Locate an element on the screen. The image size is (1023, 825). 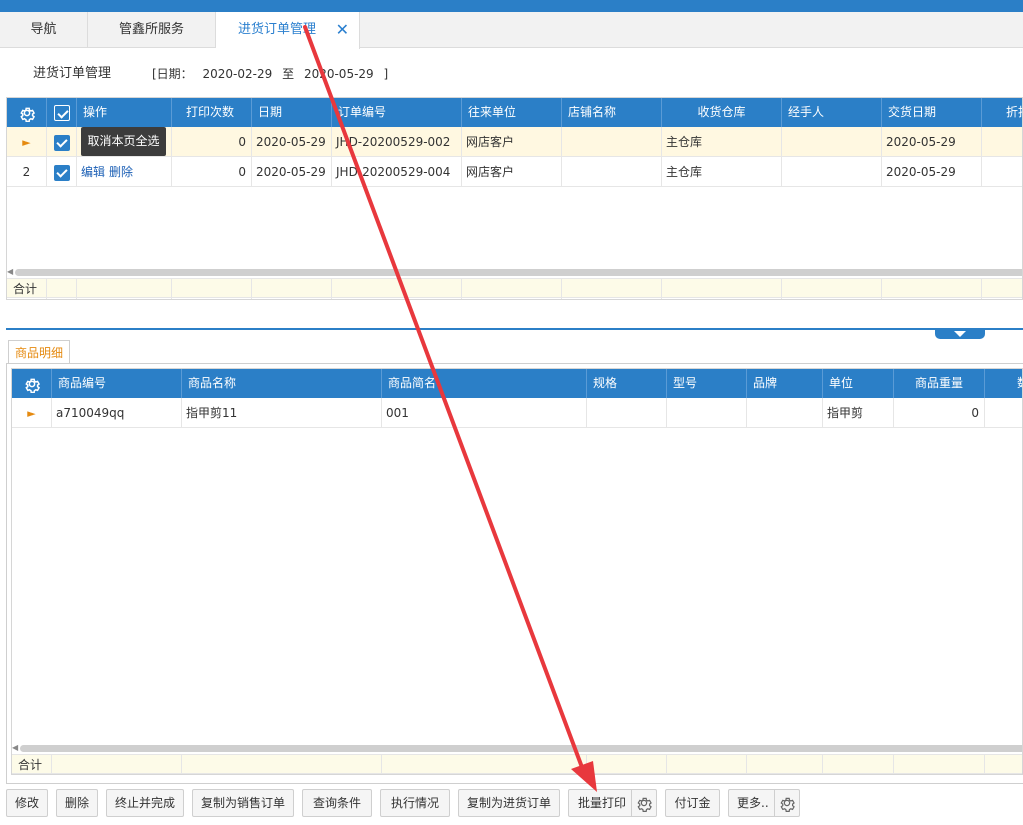
column-header: 交货日期 is located at coordinates (932, 112).